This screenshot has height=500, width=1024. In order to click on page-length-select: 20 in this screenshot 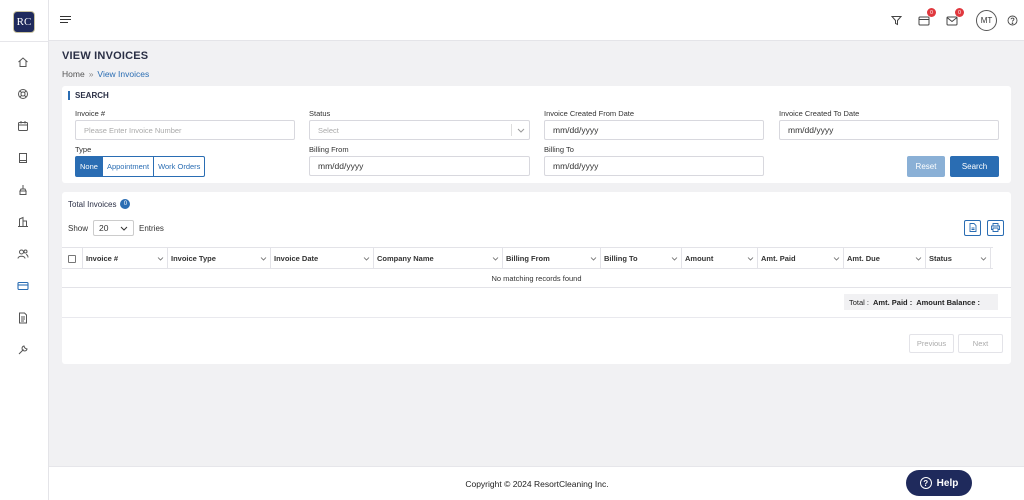, I will do `click(114, 228)`.